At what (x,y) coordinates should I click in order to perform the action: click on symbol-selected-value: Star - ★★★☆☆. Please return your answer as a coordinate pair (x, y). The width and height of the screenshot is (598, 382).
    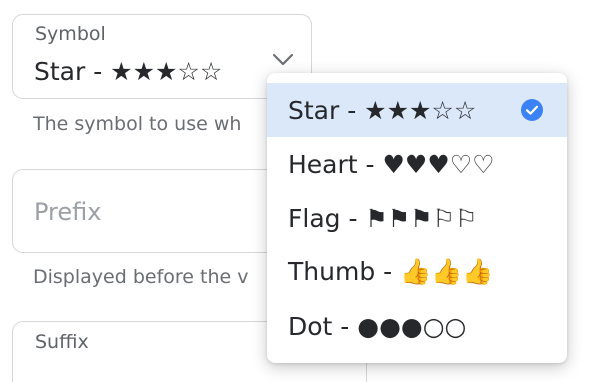
    Looking at the image, I should click on (128, 71).